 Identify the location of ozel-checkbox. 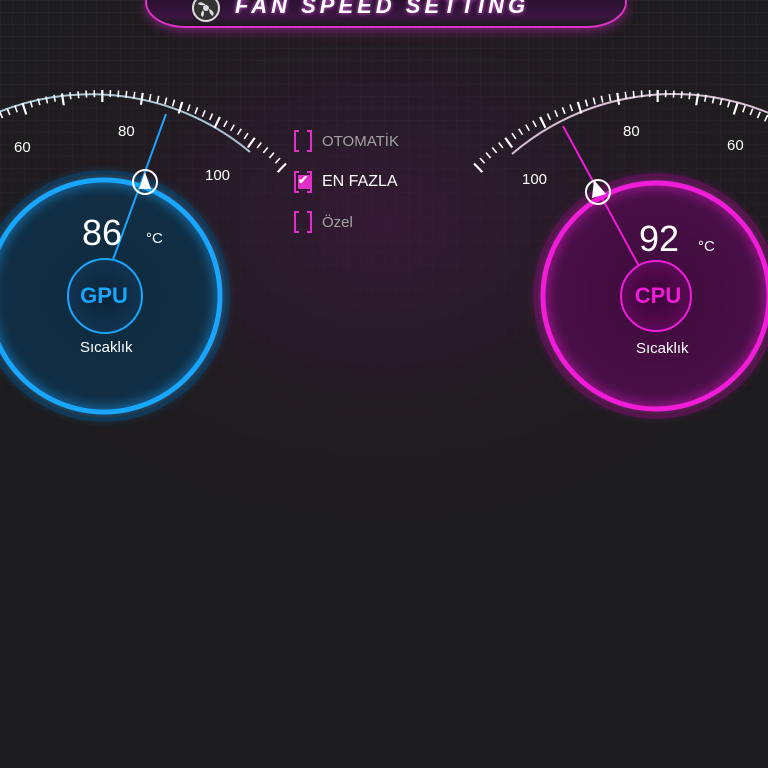
(303, 222).